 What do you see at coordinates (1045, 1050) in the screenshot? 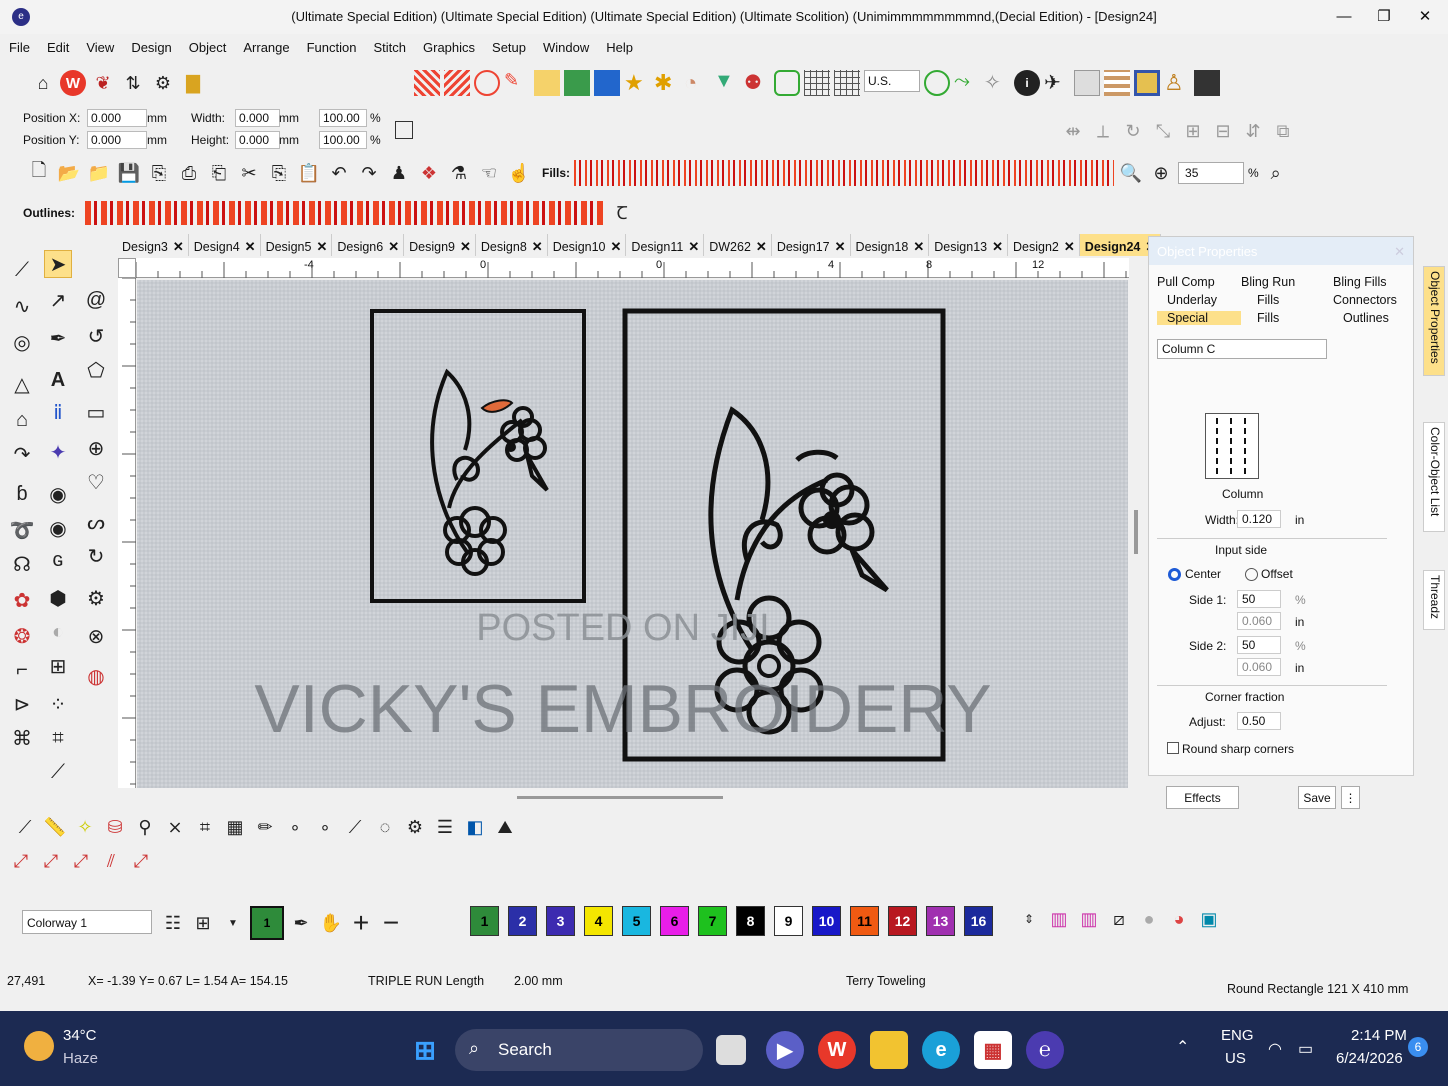
I see `embroidery-app-icon: ℮` at bounding box center [1045, 1050].